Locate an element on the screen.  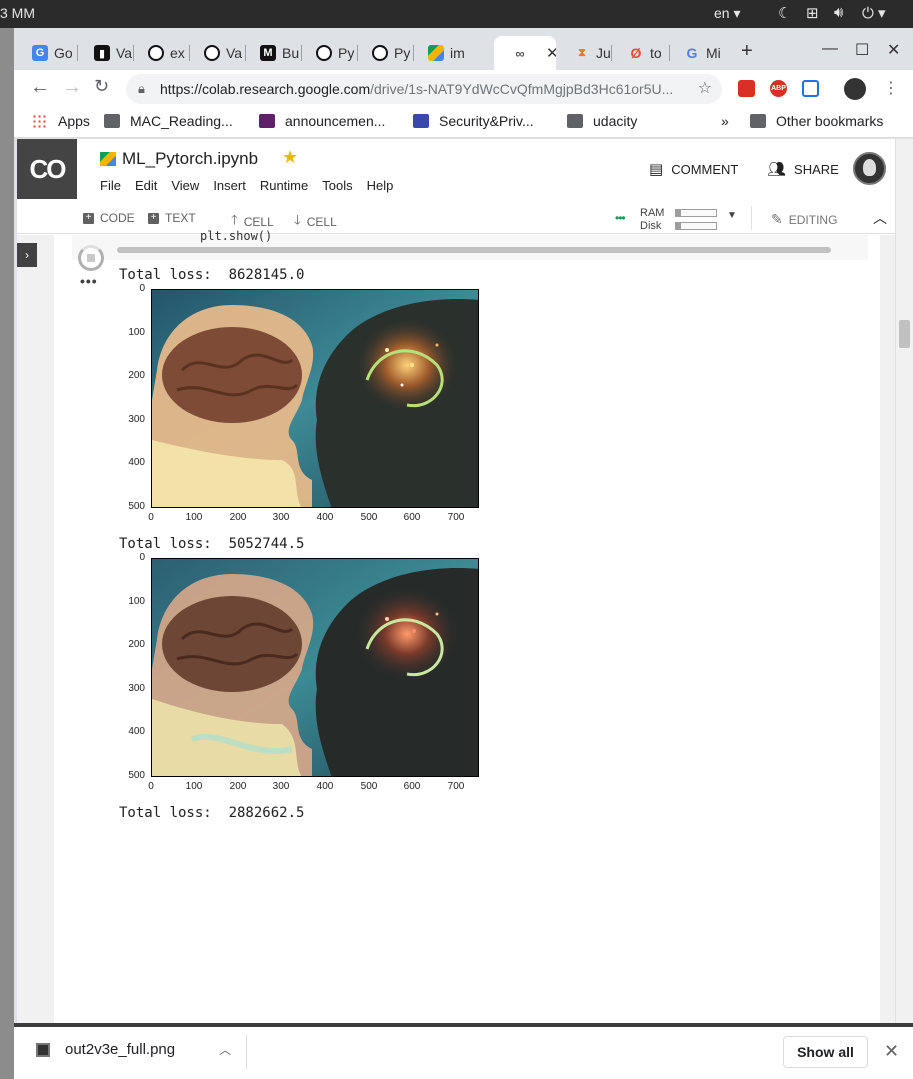
y-tick: 500 is located at coordinates (136, 506).